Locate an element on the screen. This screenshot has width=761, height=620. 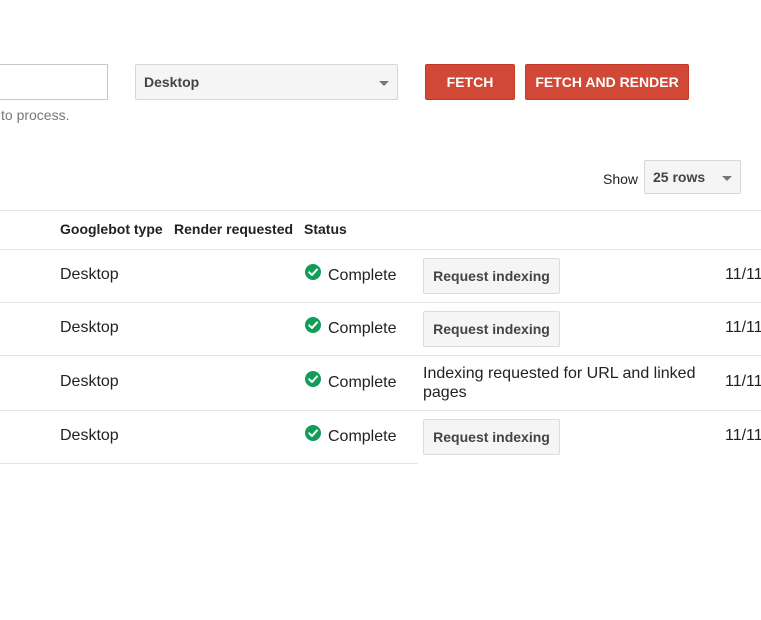
table-bottom-divider is located at coordinates (209, 463).